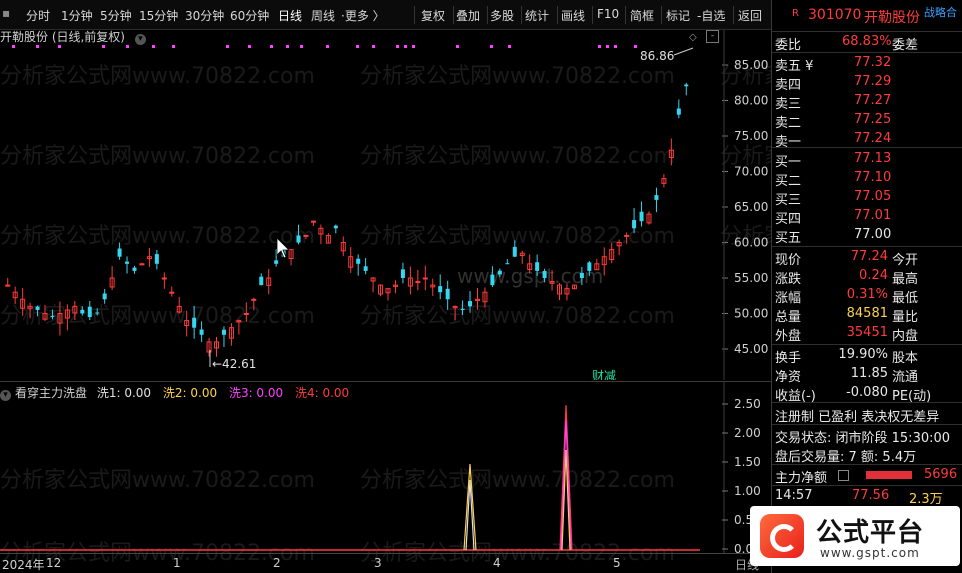  What do you see at coordinates (747, 491) in the screenshot?
I see `sub-axis-label: 1.00` at bounding box center [747, 491].